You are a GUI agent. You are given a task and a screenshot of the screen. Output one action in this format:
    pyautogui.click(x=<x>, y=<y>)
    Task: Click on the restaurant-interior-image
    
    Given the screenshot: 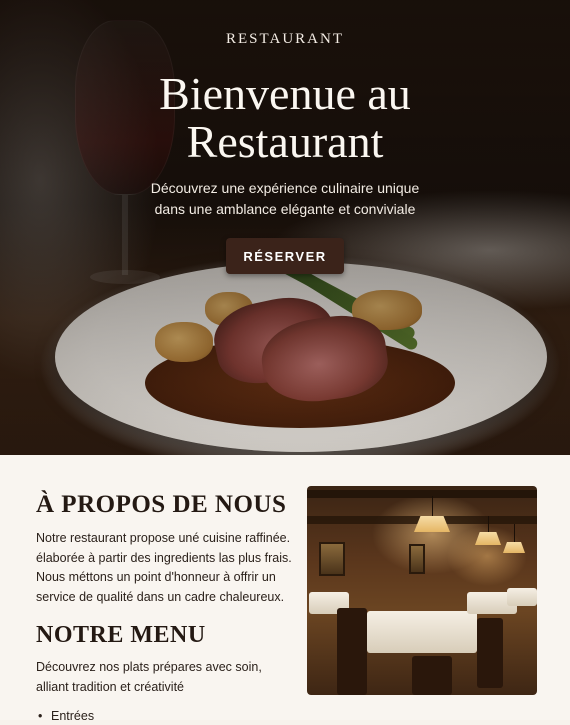 What is the action you would take?
    pyautogui.click(x=422, y=590)
    